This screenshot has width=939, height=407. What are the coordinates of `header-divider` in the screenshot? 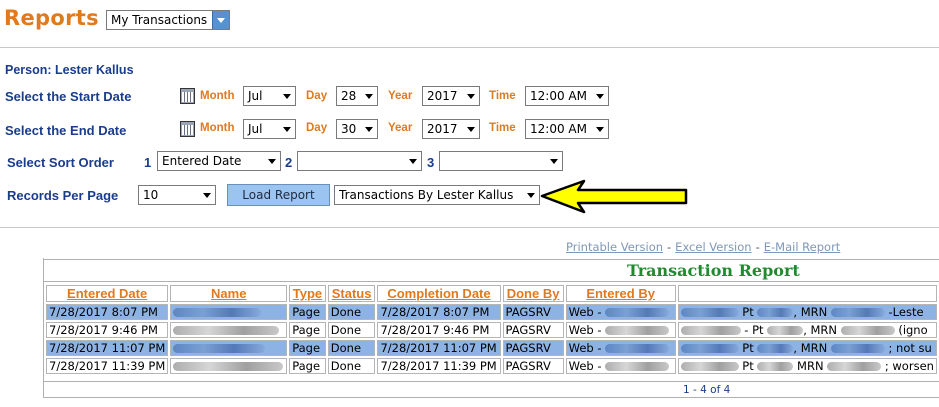 It's located at (469, 47).